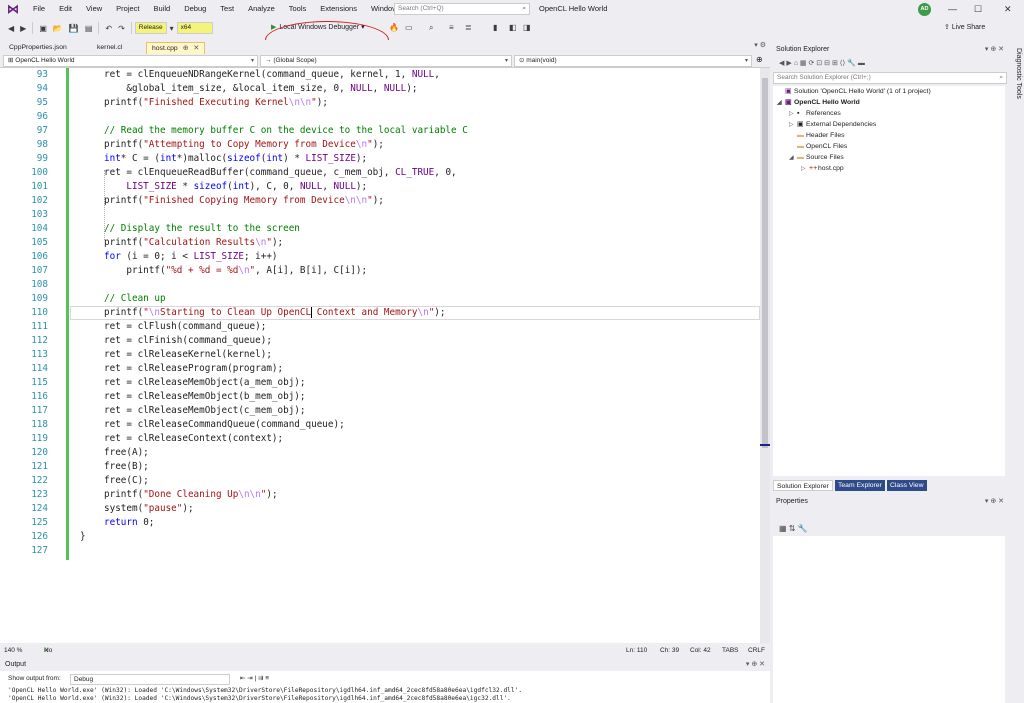 The width and height of the screenshot is (1024, 703). What do you see at coordinates (765, 263) in the screenshot?
I see `scrollbar-thumb` at bounding box center [765, 263].